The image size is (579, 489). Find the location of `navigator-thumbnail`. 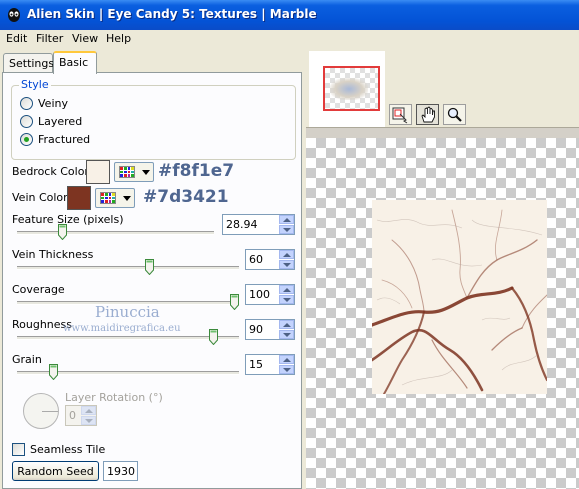

navigator-thumbnail is located at coordinates (347, 89).